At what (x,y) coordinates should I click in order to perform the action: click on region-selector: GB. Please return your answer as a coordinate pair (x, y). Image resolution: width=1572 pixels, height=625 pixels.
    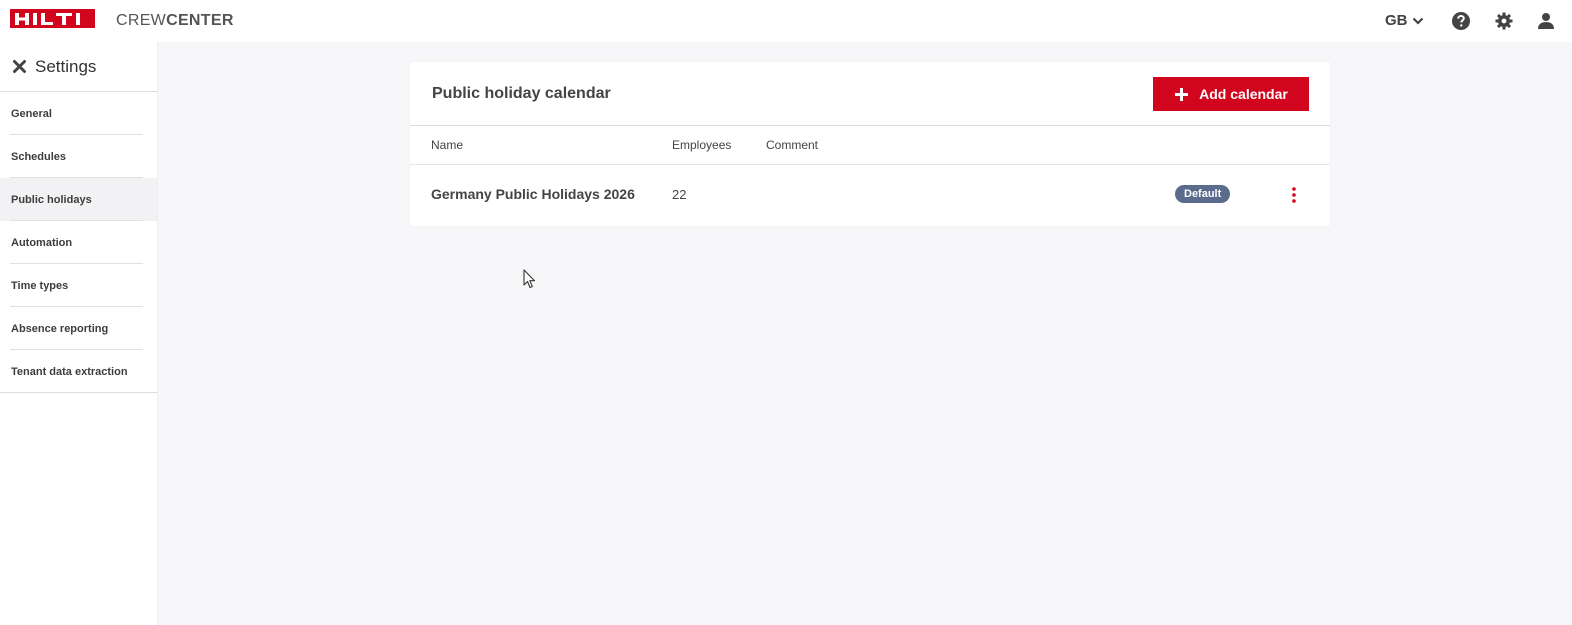
    Looking at the image, I should click on (1404, 20).